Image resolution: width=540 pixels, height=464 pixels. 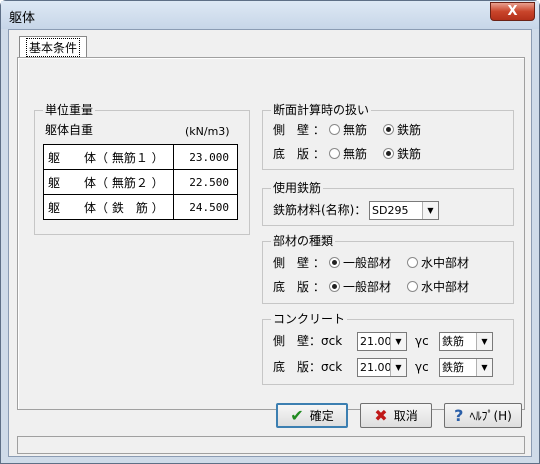 What do you see at coordinates (321, 110) in the screenshot?
I see `section-calc-title: 断面計算時の扱い` at bounding box center [321, 110].